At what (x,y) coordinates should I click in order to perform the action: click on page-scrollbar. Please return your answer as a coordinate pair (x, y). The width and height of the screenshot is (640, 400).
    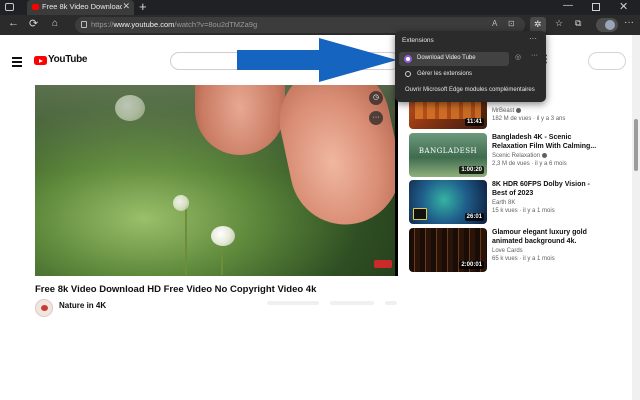
    Looking at the image, I should click on (636, 217).